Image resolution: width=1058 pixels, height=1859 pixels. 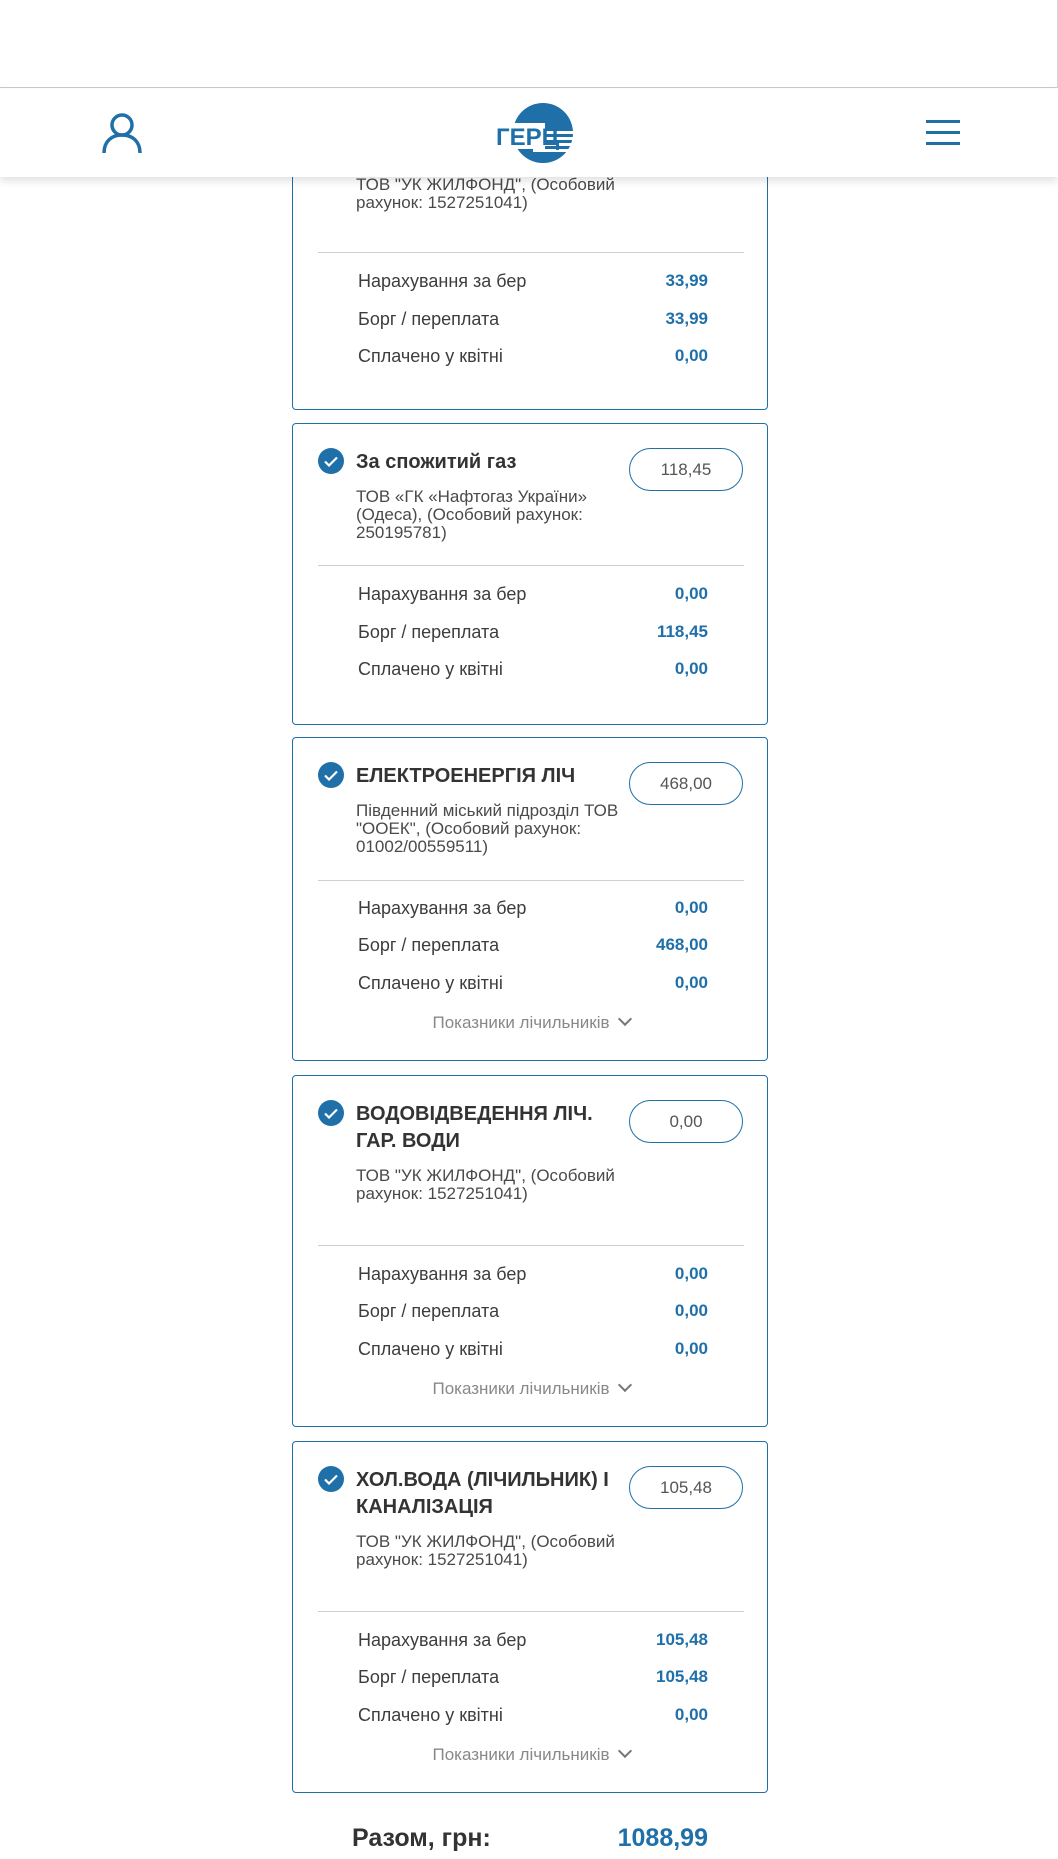 What do you see at coordinates (533, 1677) in the screenshot?
I see `debt-row: Борг / переплата 105,48` at bounding box center [533, 1677].